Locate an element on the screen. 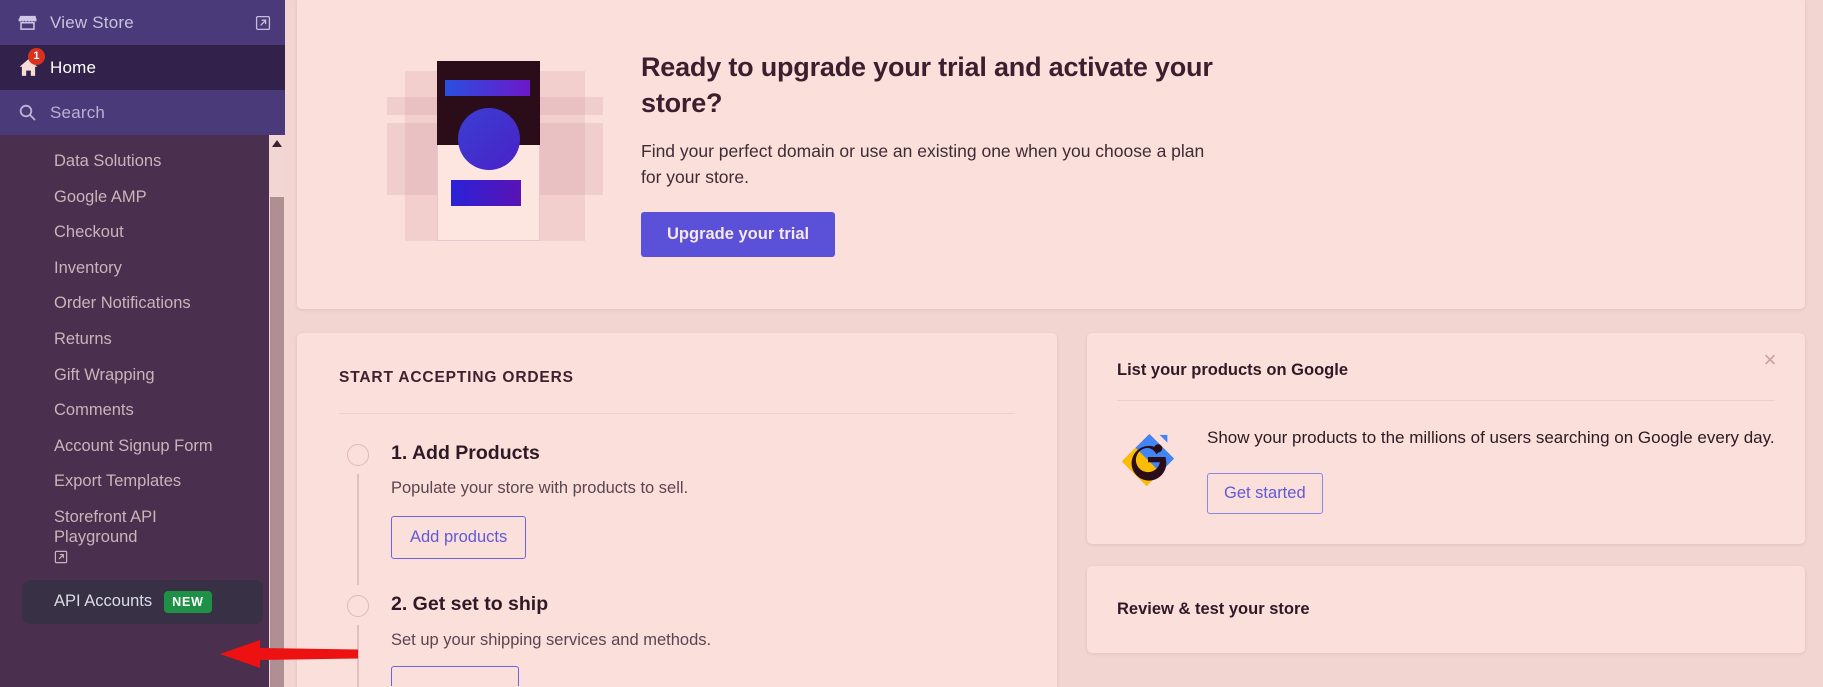 The width and height of the screenshot is (1823, 687). step-title: 2. Get set to ship is located at coordinates (470, 604).